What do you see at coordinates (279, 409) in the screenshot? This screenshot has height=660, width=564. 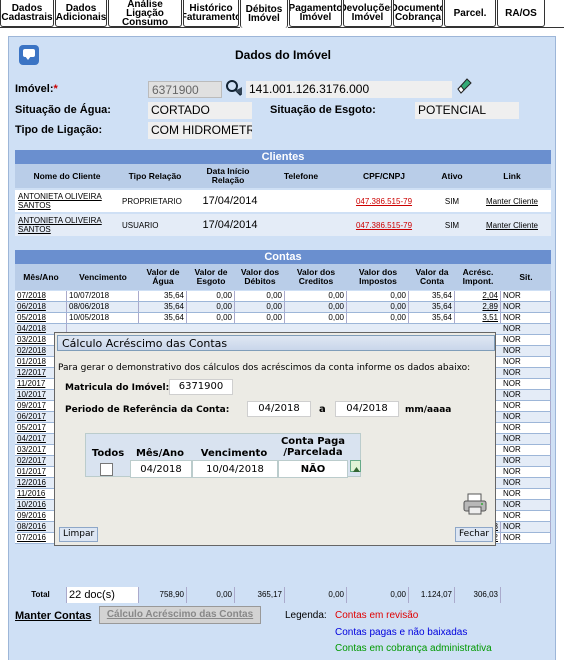 I see `periodo-inicio-input: 04/2018` at bounding box center [279, 409].